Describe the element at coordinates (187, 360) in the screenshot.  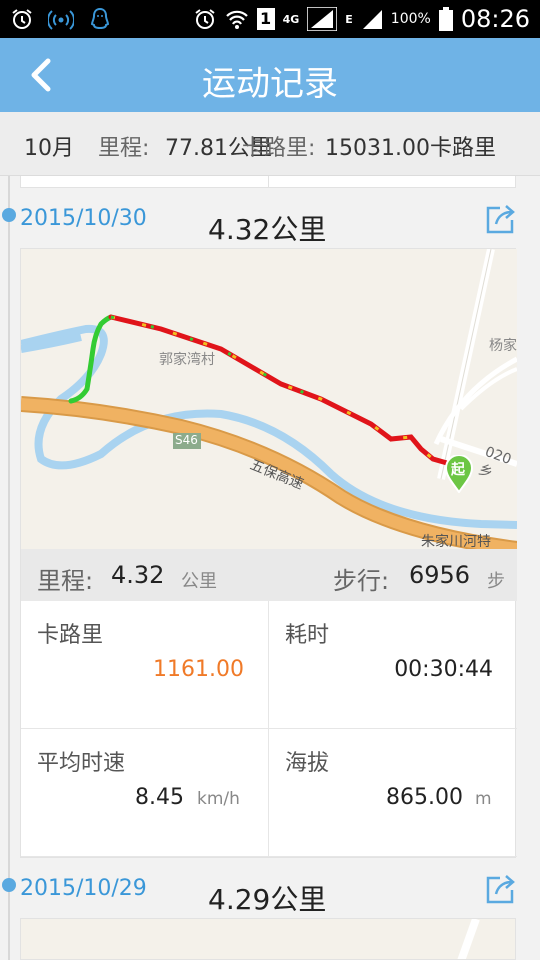
I see `map-label-village: 郭家湾村` at that location.